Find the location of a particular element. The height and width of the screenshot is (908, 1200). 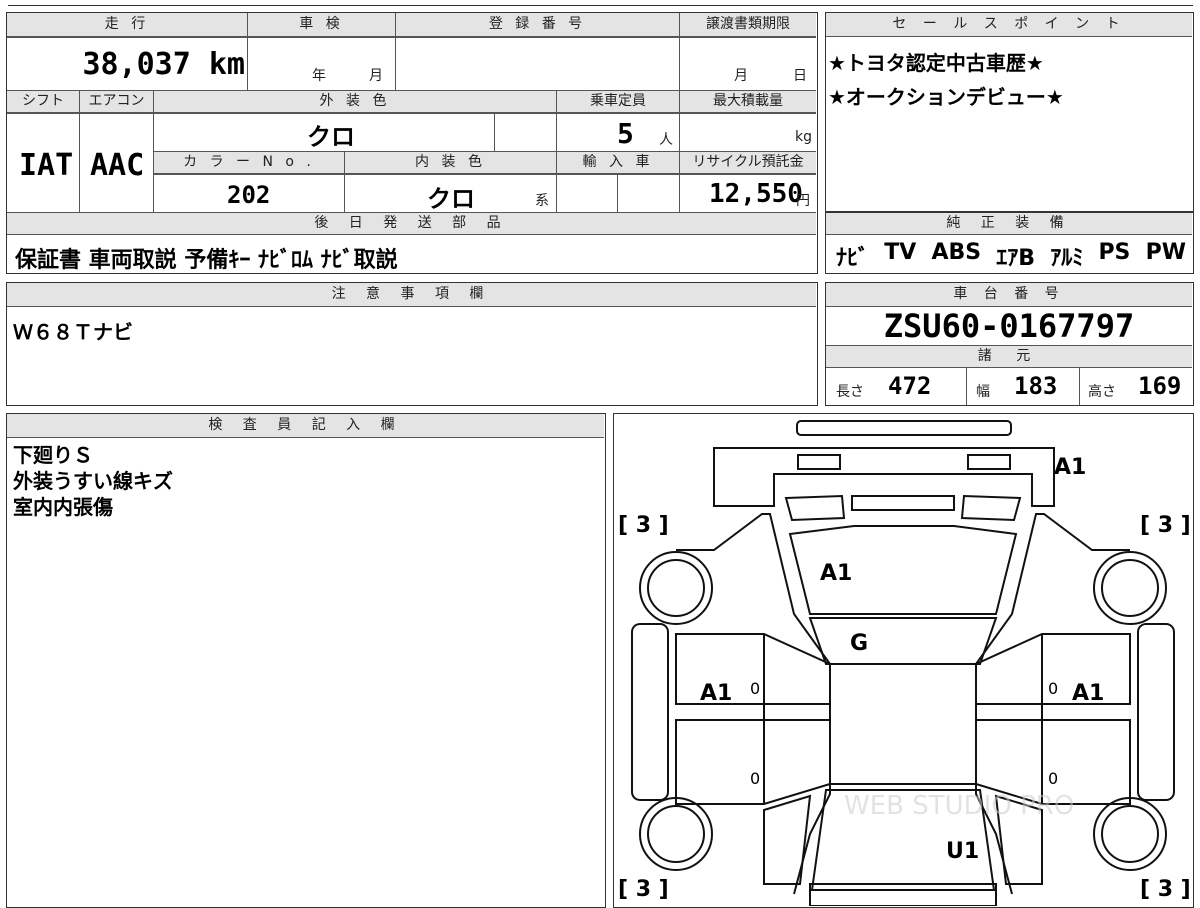

transfer-month: 月 is located at coordinates (741, 76).